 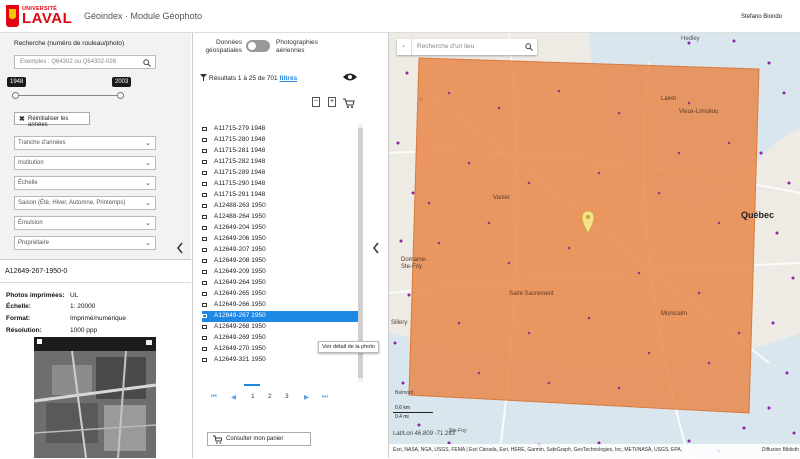 I want to click on place-domaine-ste-foy: Domaine-Ste-Foy, so click(x=414, y=263).